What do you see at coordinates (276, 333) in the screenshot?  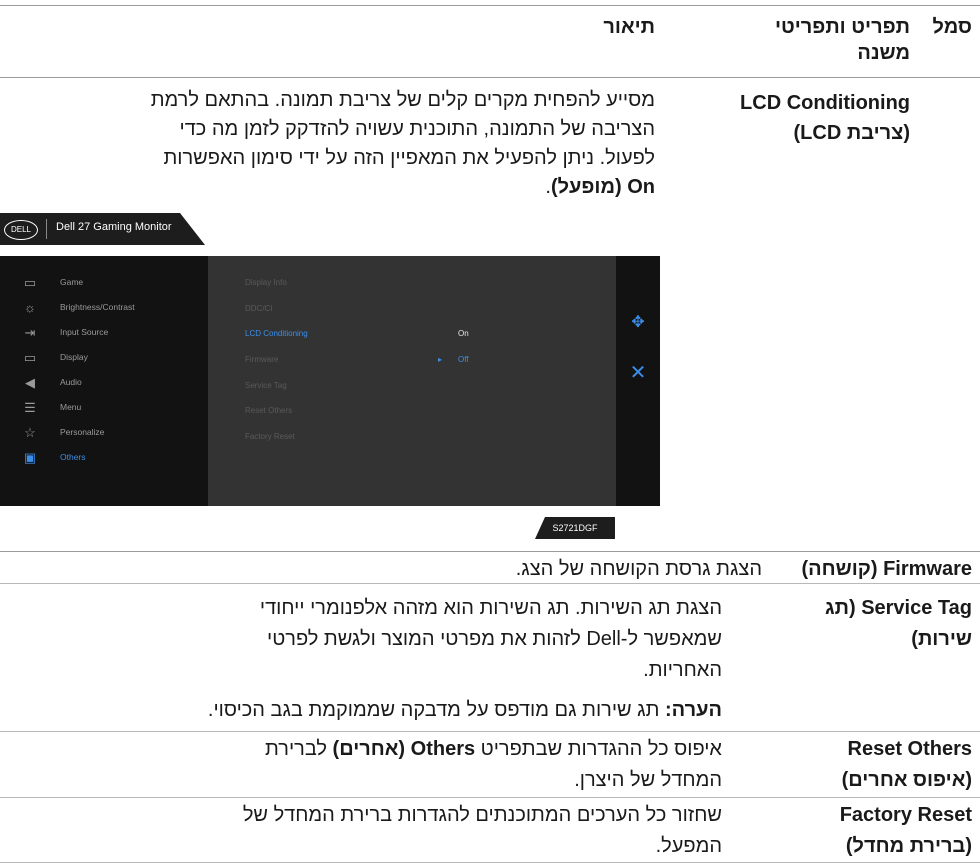 I see `osd-sub-lcd-conditioning: LCD Conditioning` at bounding box center [276, 333].